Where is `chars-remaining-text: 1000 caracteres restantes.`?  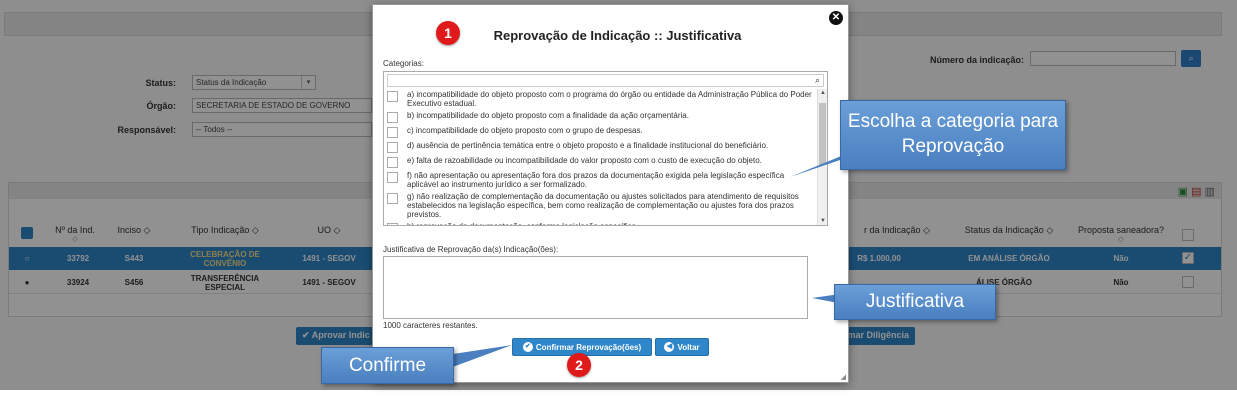 chars-remaining-text: 1000 caracteres restantes. is located at coordinates (430, 325).